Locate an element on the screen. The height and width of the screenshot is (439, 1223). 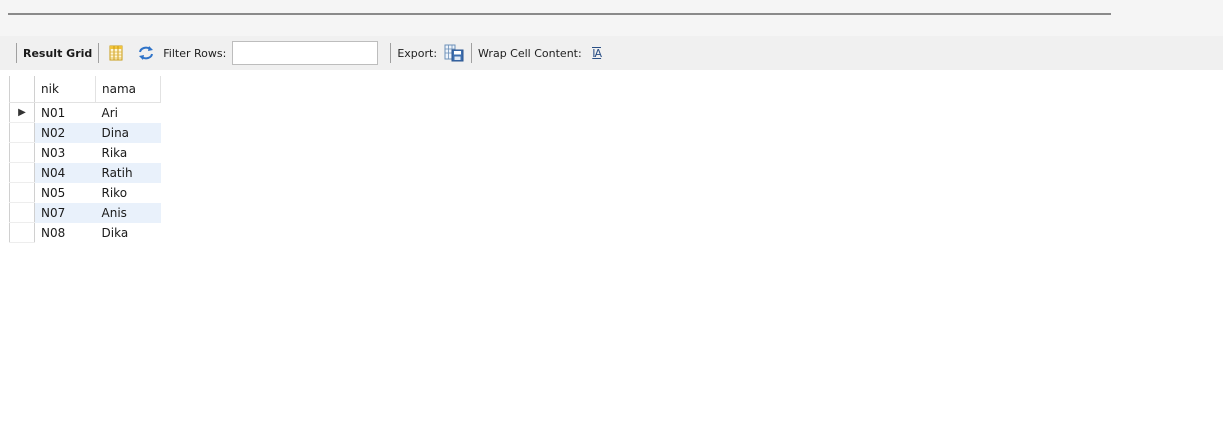
cell-nik: N07 is located at coordinates (65, 212).